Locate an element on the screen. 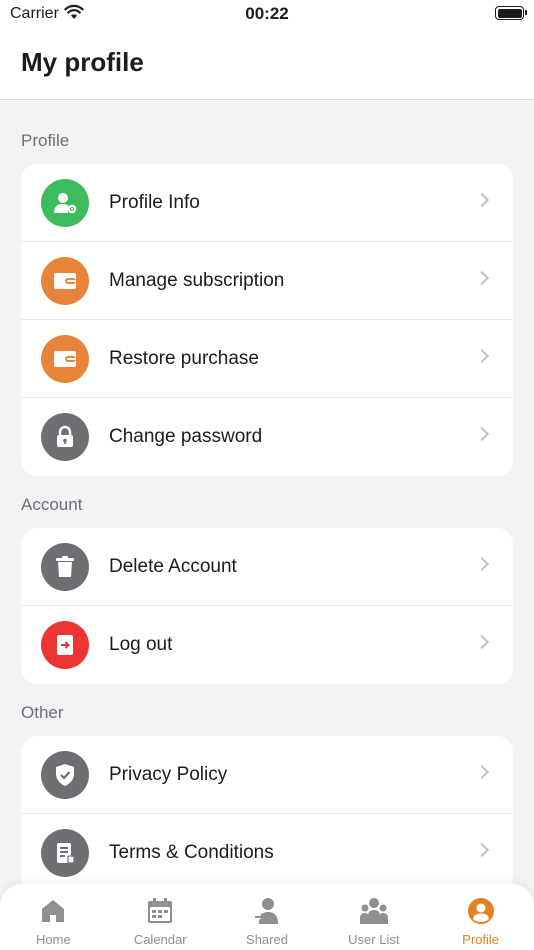 Image resolution: width=534 pixels, height=950 pixels. section-label-account: Account is located at coordinates (52, 504).